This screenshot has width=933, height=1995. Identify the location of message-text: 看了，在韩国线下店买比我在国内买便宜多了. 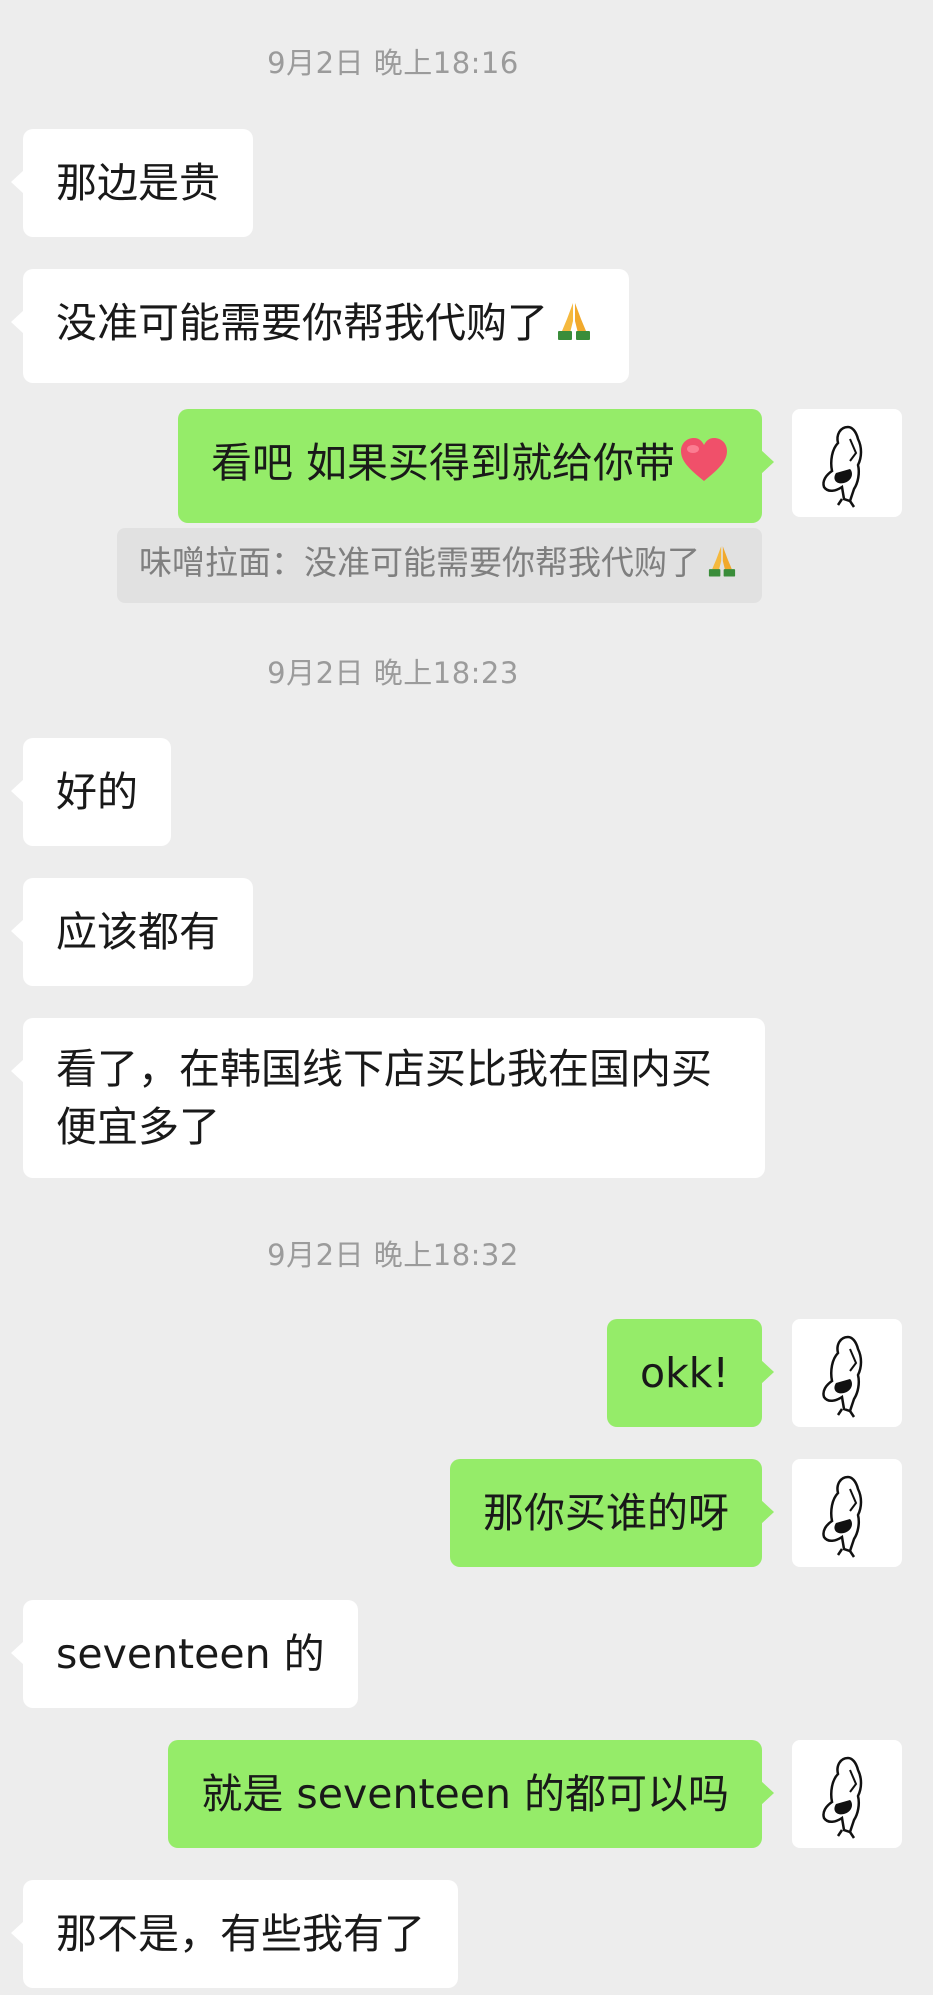
(384, 1098).